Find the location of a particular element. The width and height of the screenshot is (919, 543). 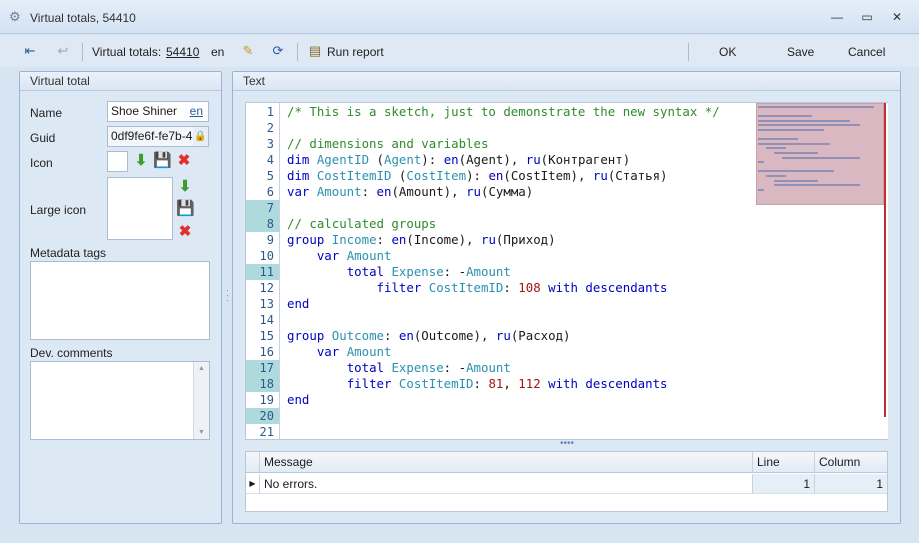

row-indicator-header is located at coordinates (253, 462).